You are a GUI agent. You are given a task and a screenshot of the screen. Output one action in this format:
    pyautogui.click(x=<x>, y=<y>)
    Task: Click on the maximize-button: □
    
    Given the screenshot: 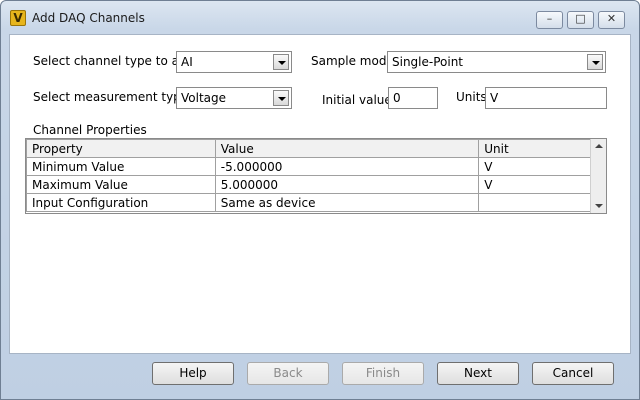 What is the action you would take?
    pyautogui.click(x=580, y=20)
    